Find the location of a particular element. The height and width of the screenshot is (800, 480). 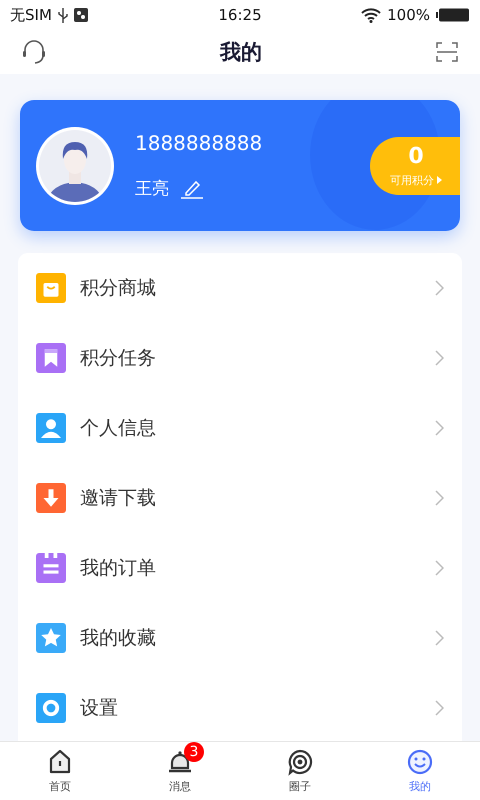

menu-item: 积分任务 is located at coordinates (240, 358).